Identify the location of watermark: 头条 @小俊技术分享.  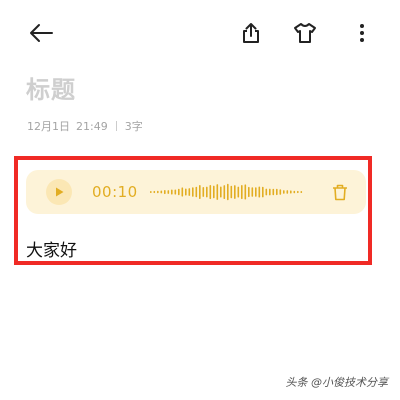
(337, 382).